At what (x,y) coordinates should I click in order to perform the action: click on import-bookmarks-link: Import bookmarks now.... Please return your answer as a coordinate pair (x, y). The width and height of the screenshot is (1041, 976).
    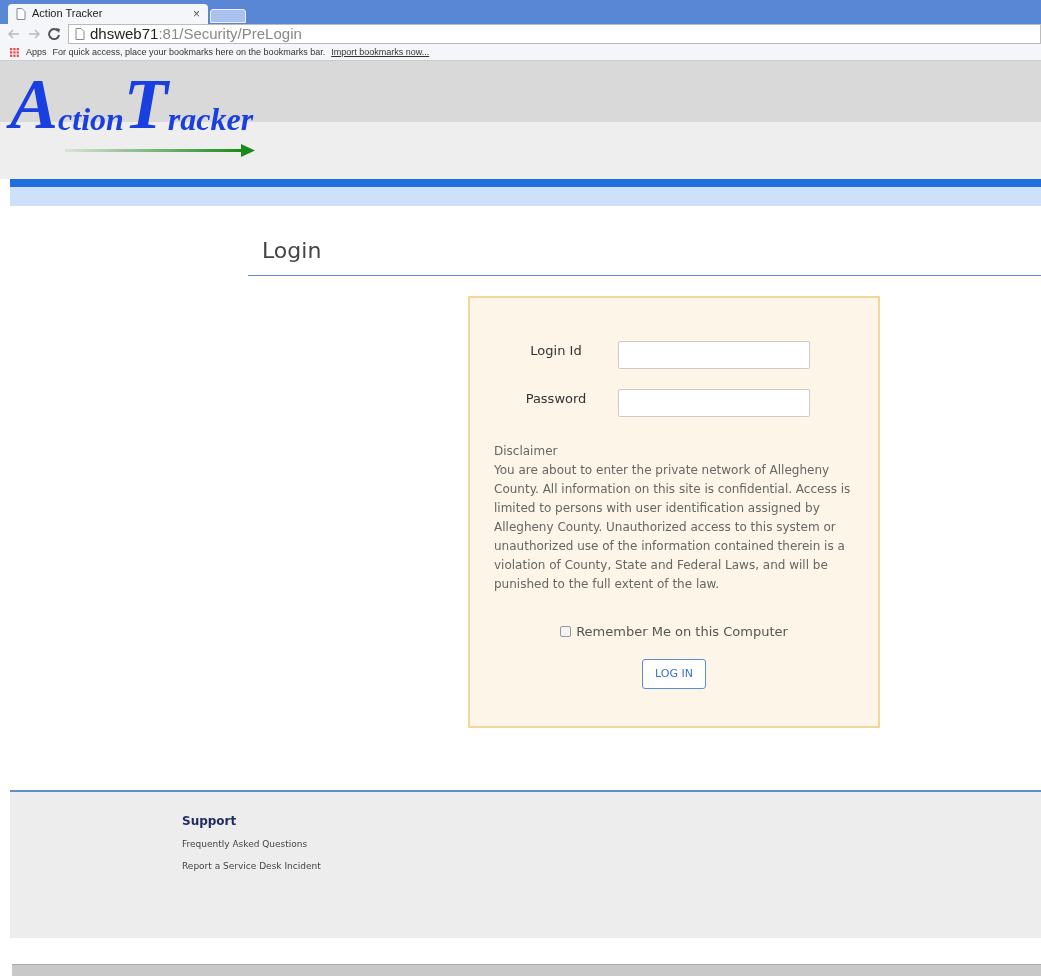
    Looking at the image, I should click on (380, 52).